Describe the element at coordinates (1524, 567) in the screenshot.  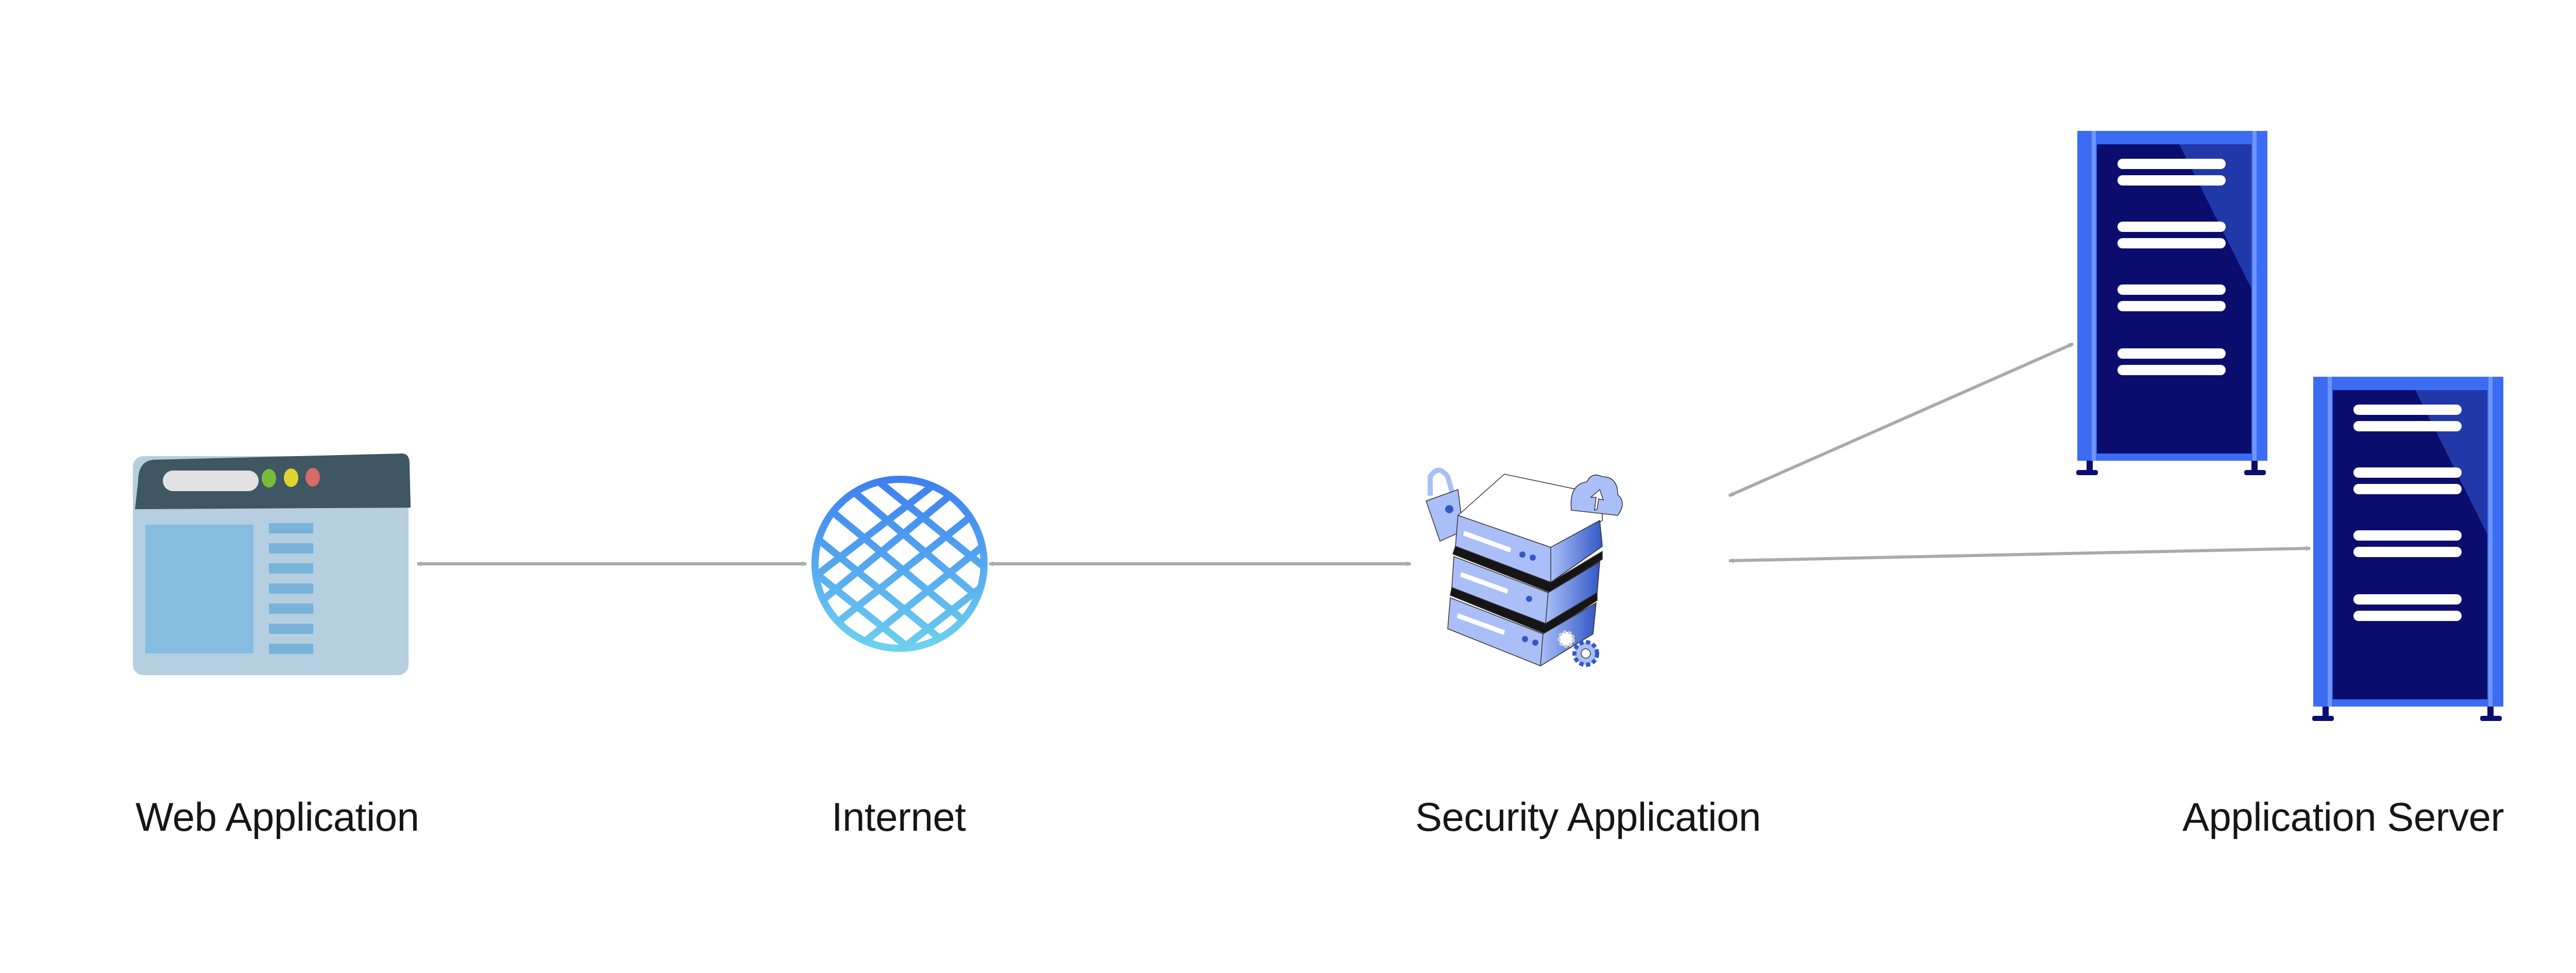
I see `secure-server-stack-icon` at that location.